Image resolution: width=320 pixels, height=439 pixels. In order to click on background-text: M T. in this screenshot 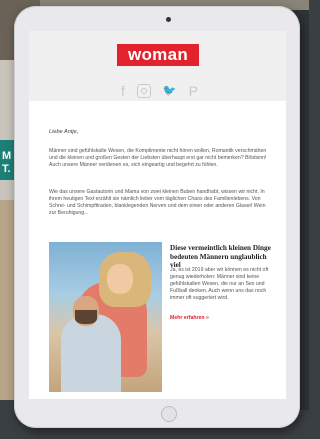, I will do `click(7, 162)`.